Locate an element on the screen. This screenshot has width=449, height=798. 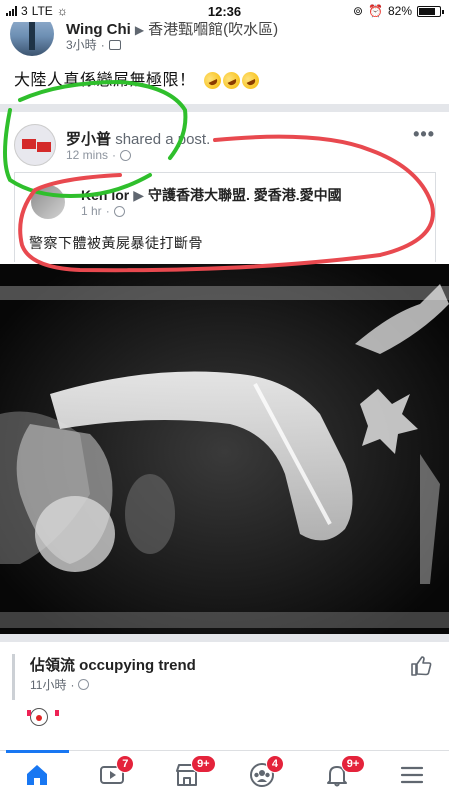
nav-marketplace: 9+ is located at coordinates (187, 774).